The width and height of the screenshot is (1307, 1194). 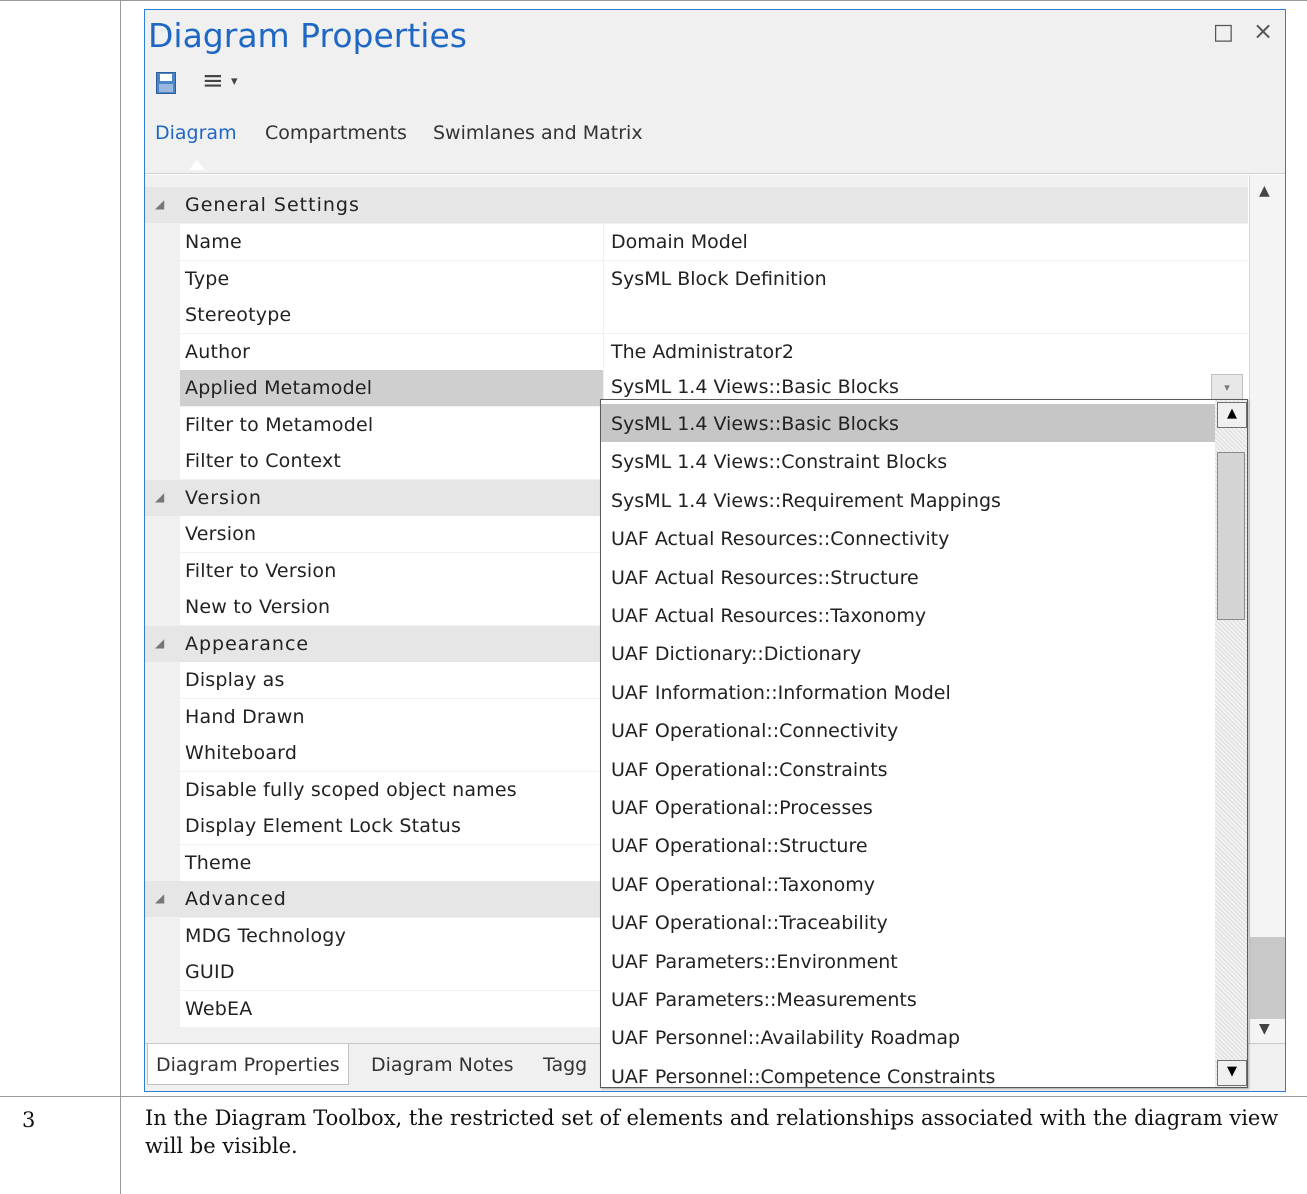 I want to click on dropdown-arrow-icon: ▾, so click(x=1227, y=388).